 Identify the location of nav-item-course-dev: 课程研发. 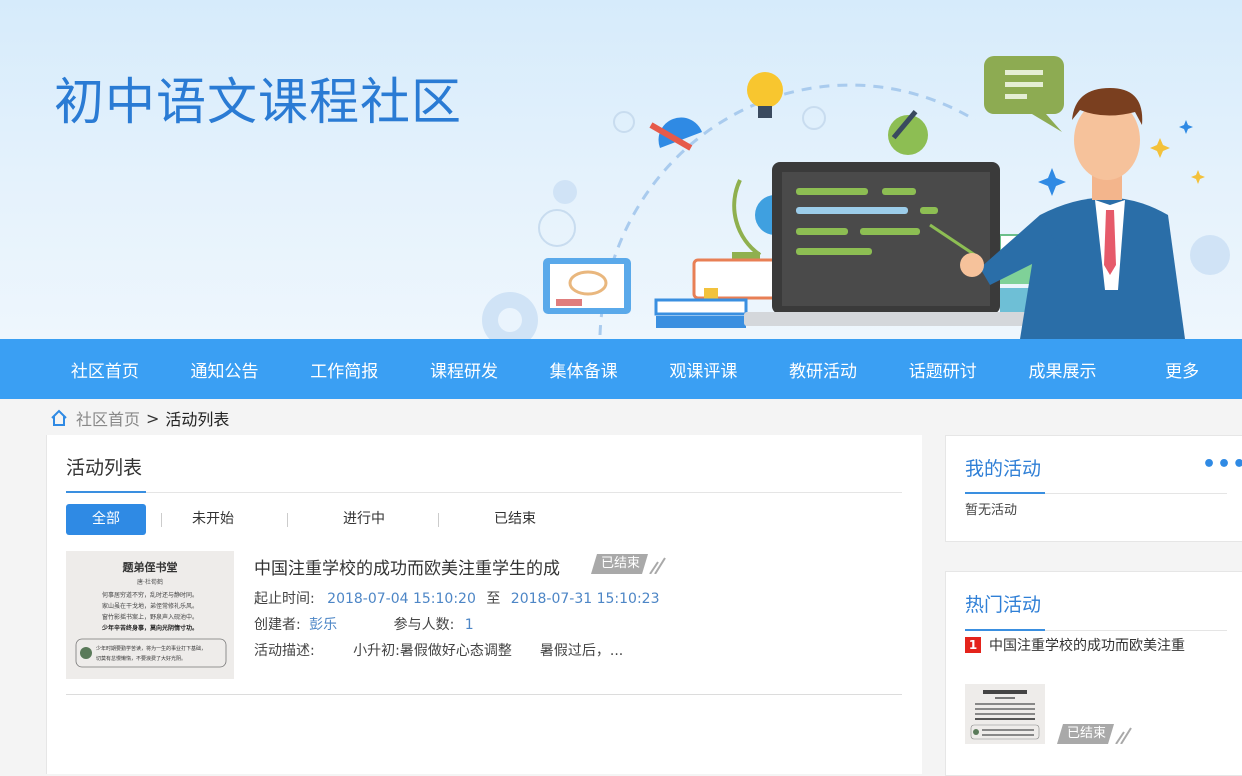
(464, 369).